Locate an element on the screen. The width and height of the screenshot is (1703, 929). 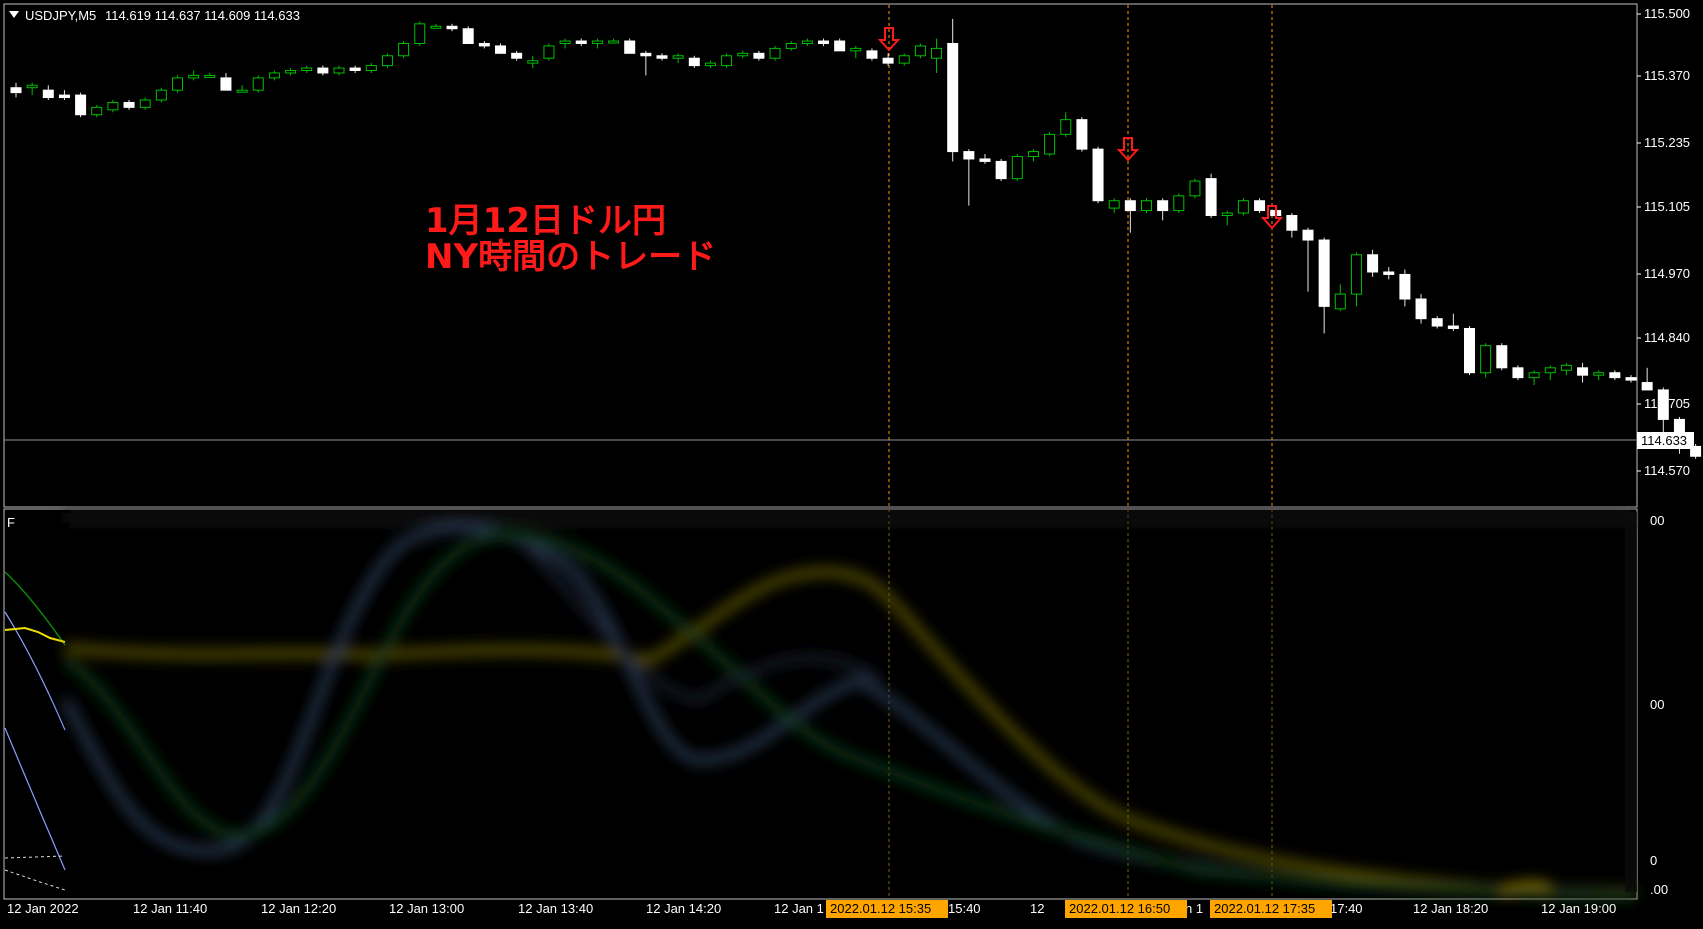
price-tick: 115.370 is located at coordinates (1667, 75).